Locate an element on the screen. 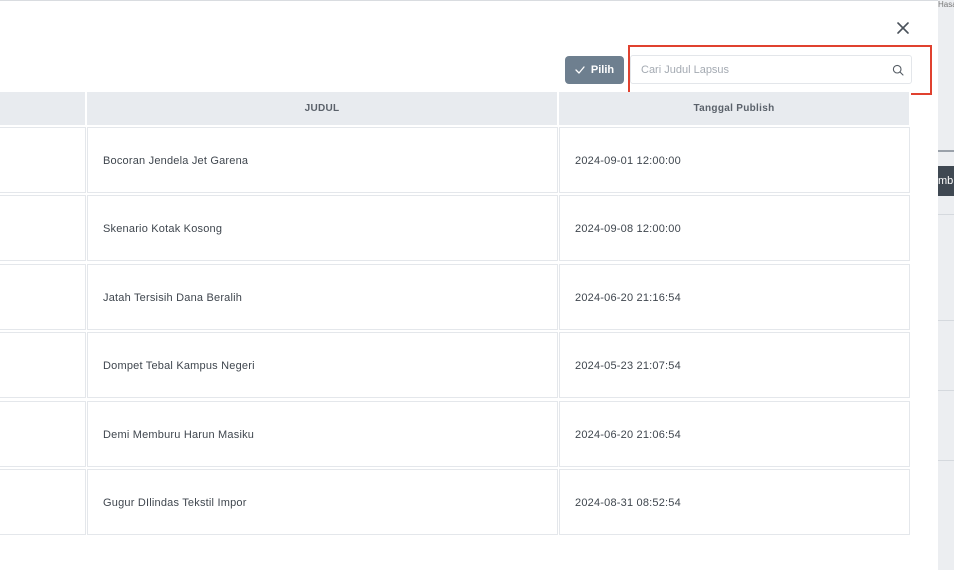 This screenshot has height=570, width=954. background-button-label: mb is located at coordinates (946, 181).